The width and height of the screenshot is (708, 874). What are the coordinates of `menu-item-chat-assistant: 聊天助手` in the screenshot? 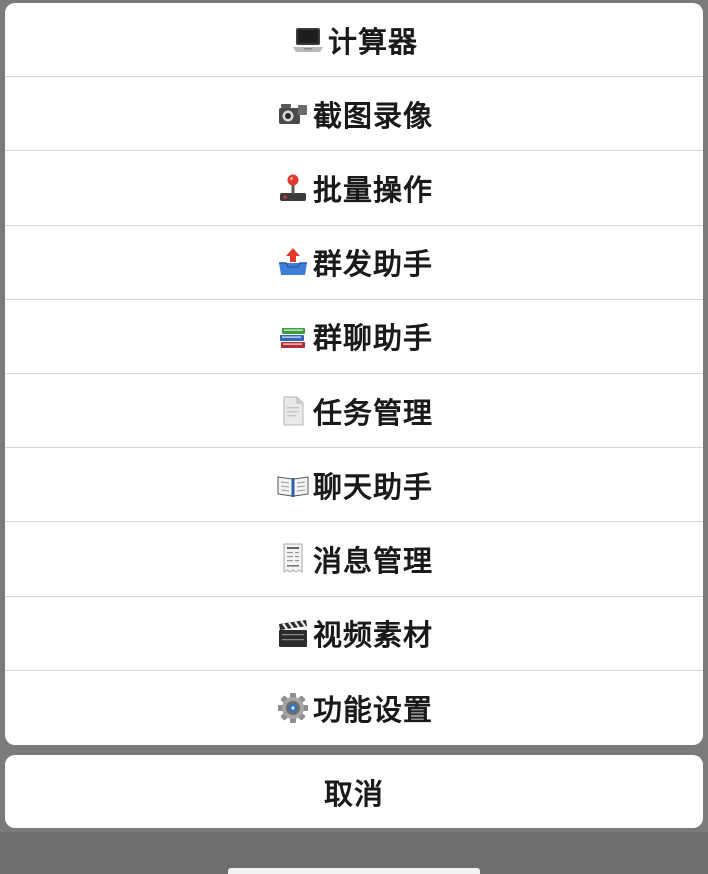 It's located at (354, 485).